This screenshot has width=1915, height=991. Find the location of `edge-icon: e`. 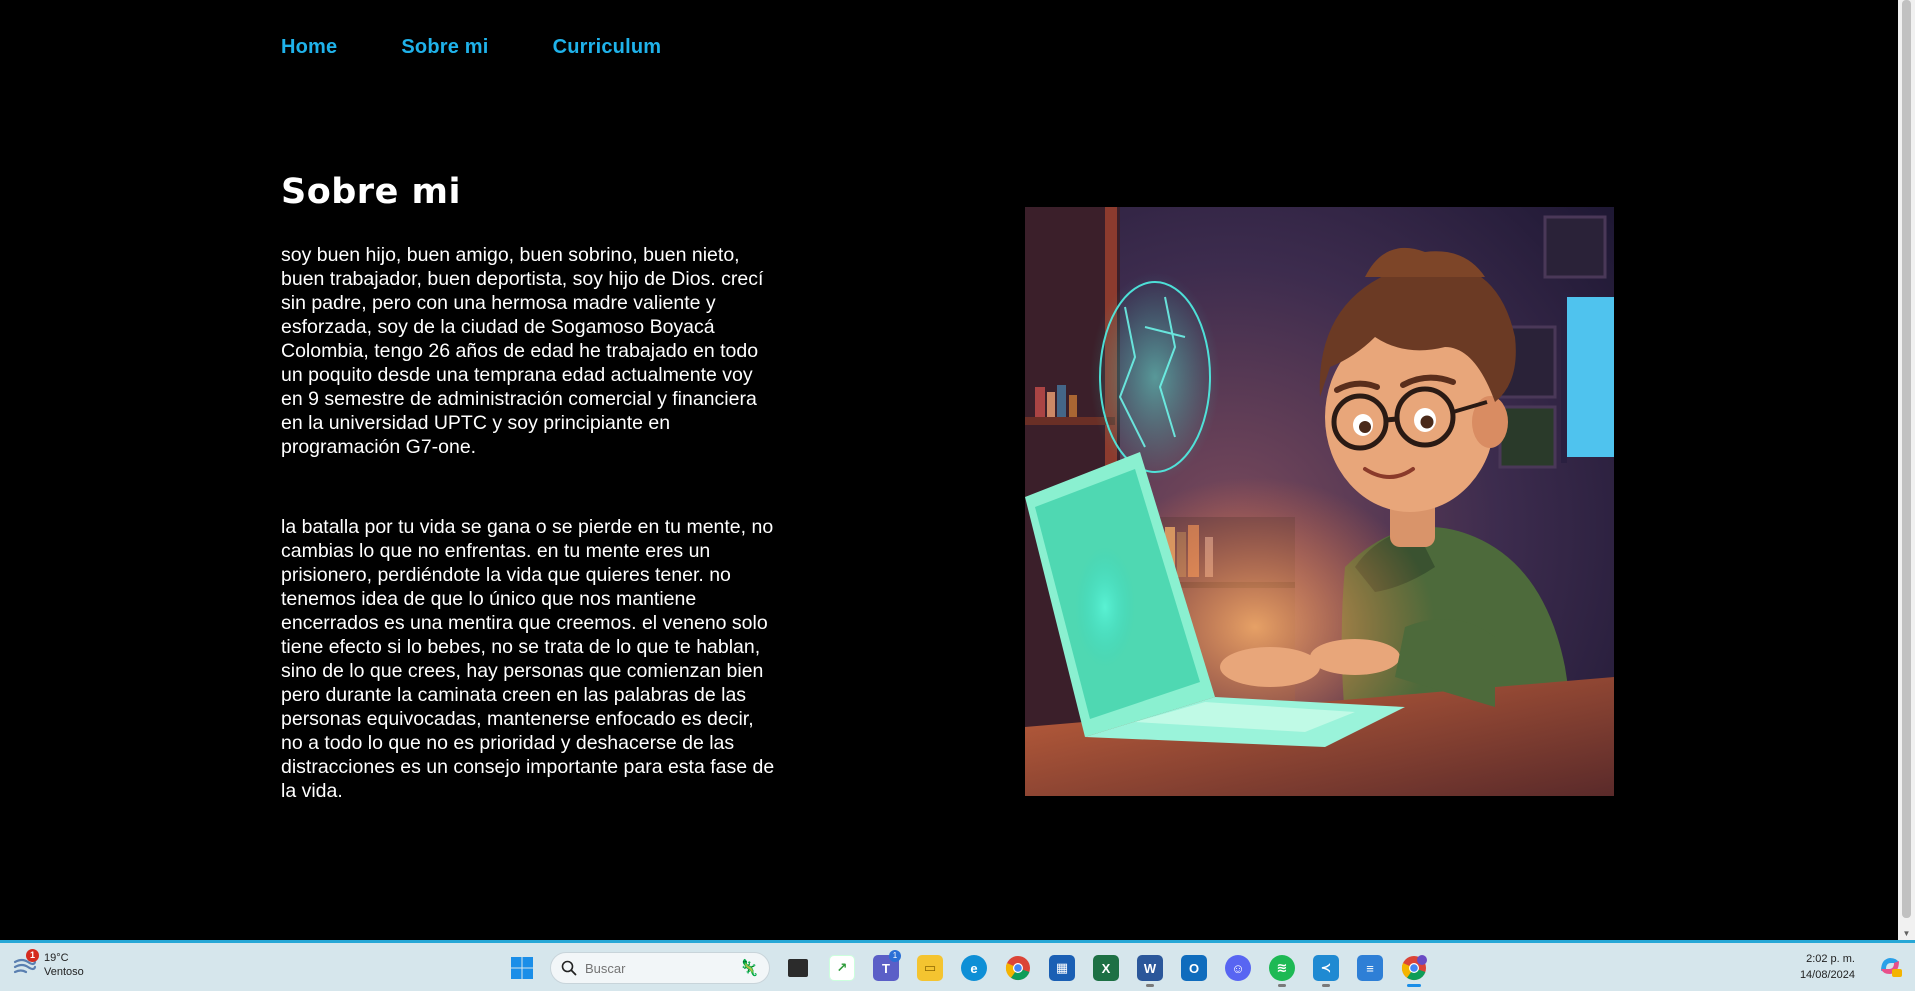

edge-icon: e is located at coordinates (974, 968).